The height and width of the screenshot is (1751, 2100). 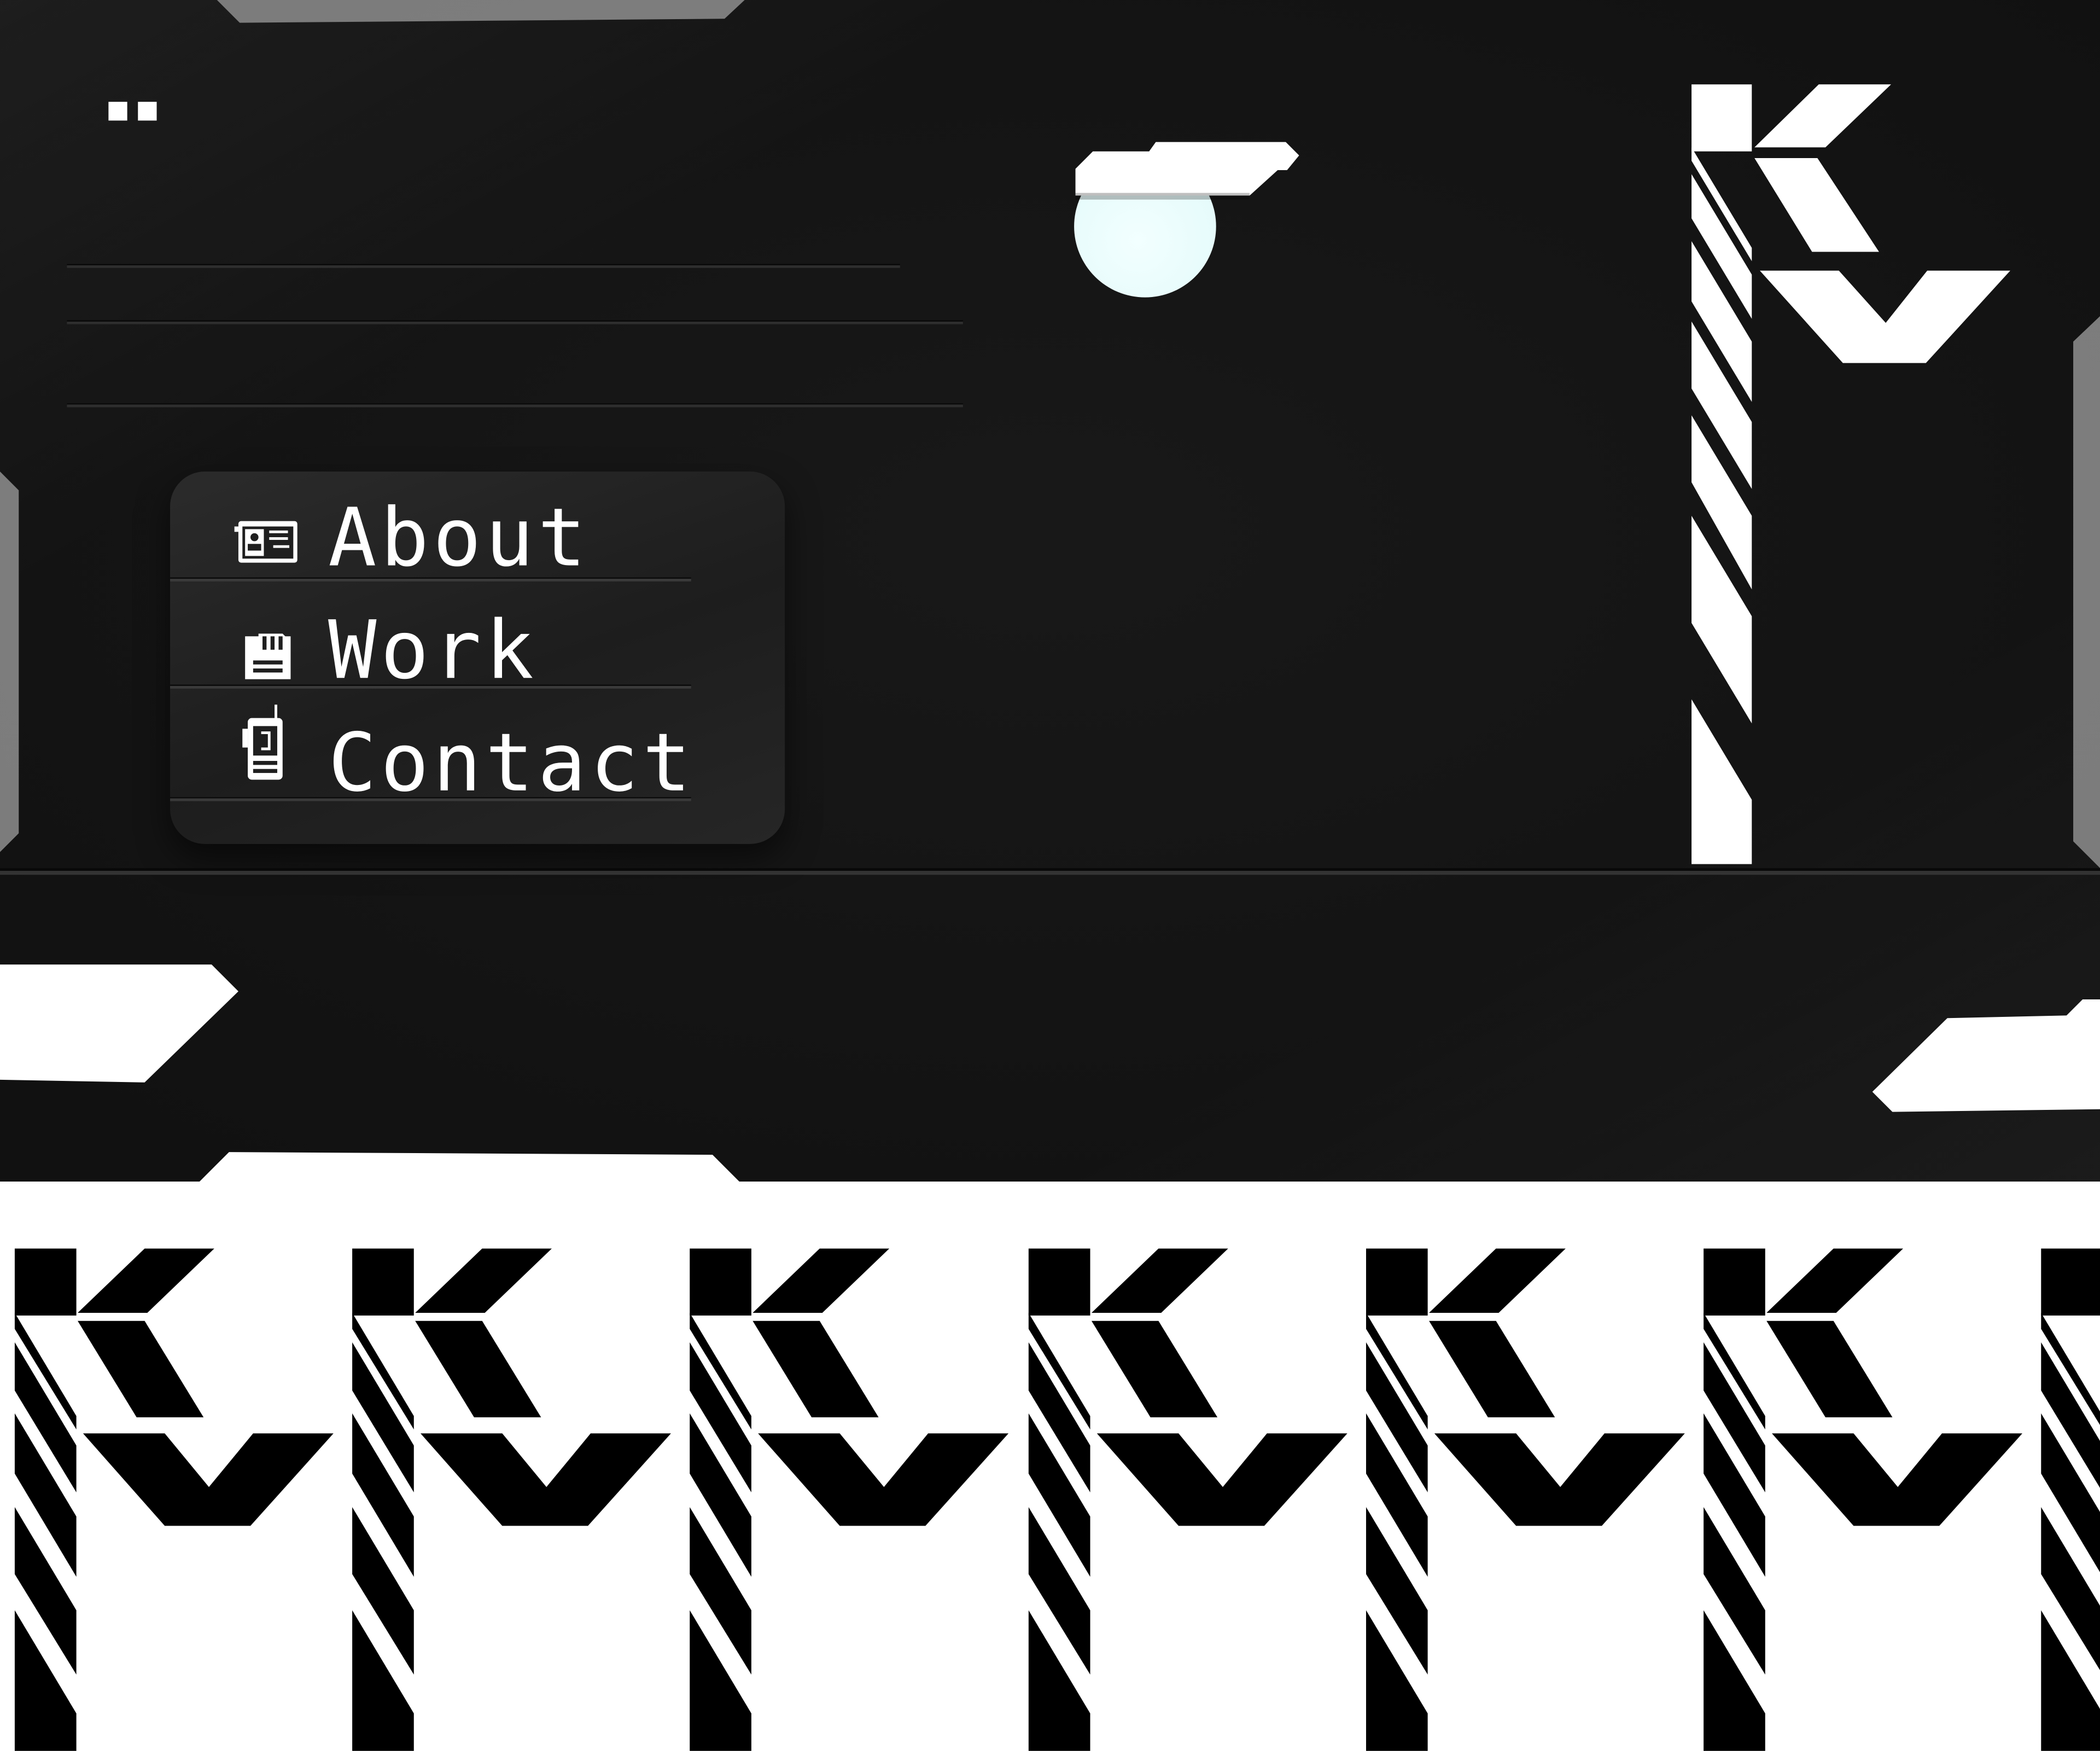 What do you see at coordinates (1050, 871) in the screenshot?
I see `panel-divider` at bounding box center [1050, 871].